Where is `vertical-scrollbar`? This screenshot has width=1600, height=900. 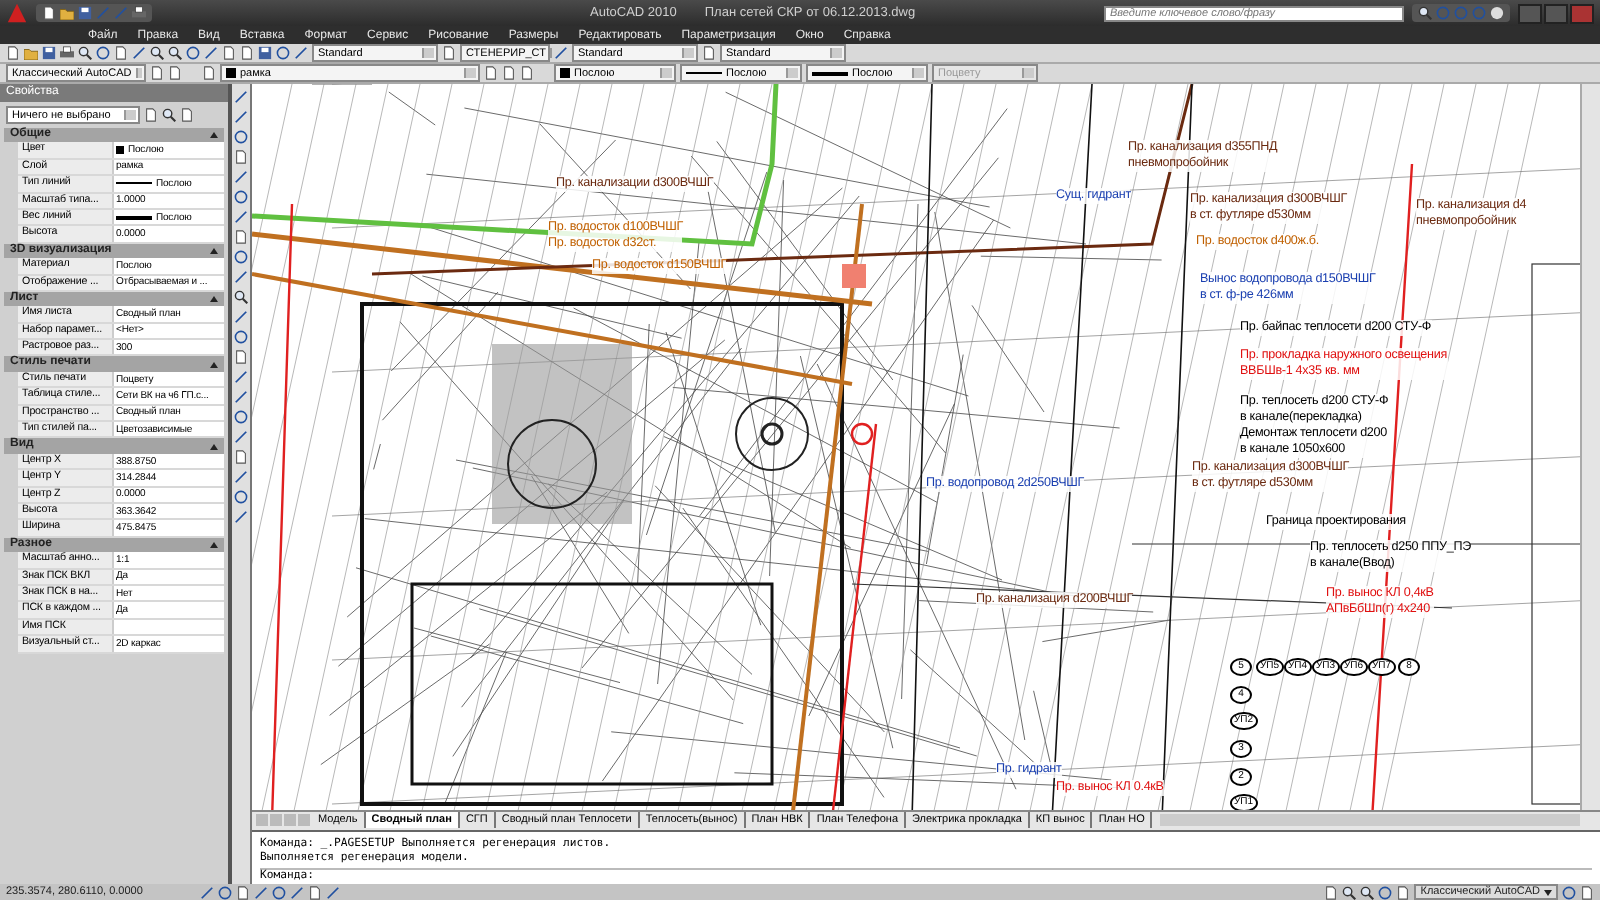 vertical-scrollbar is located at coordinates (1590, 447).